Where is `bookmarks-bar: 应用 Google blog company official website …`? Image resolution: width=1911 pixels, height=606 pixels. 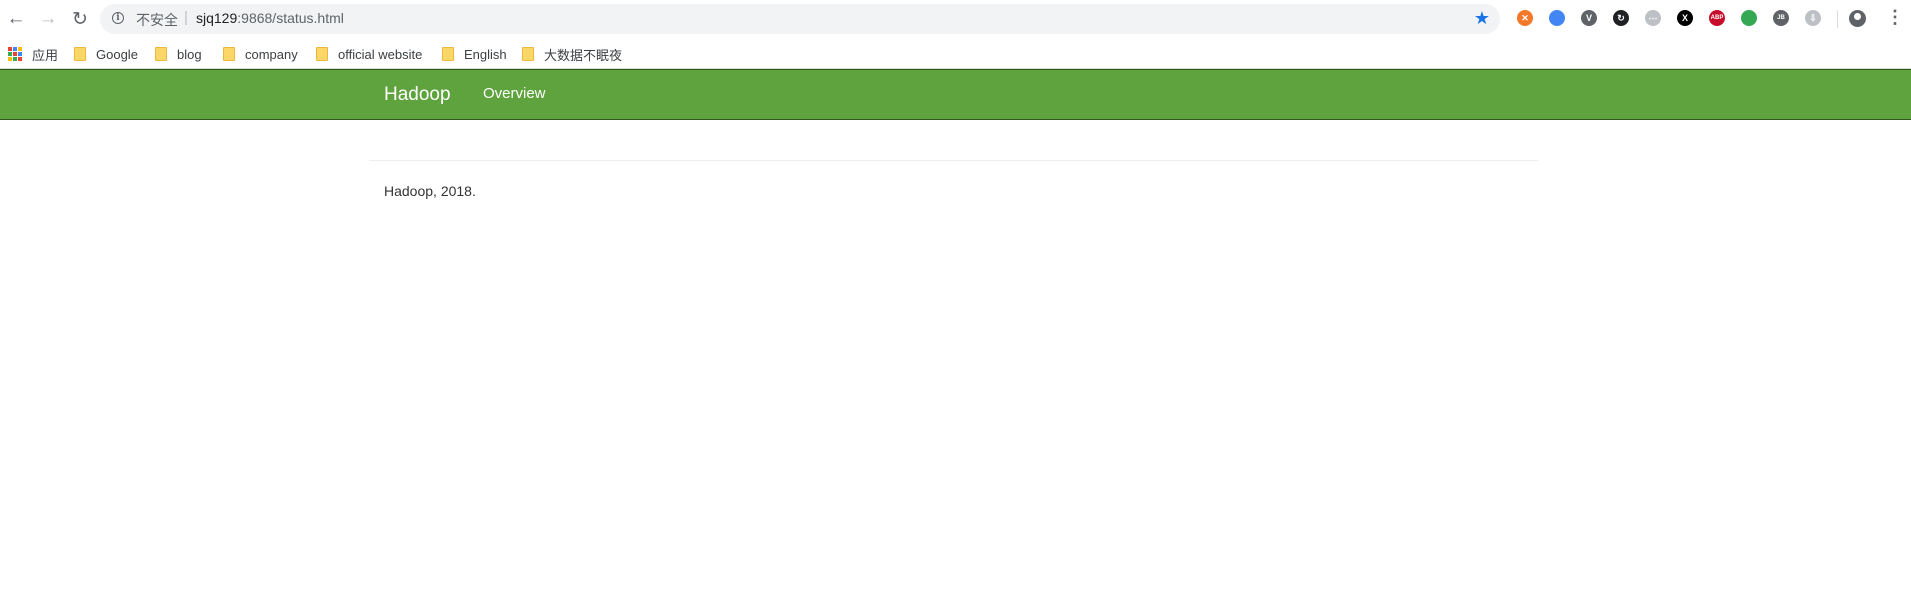
bookmarks-bar: 应用 Google blog company official website … is located at coordinates (955, 53).